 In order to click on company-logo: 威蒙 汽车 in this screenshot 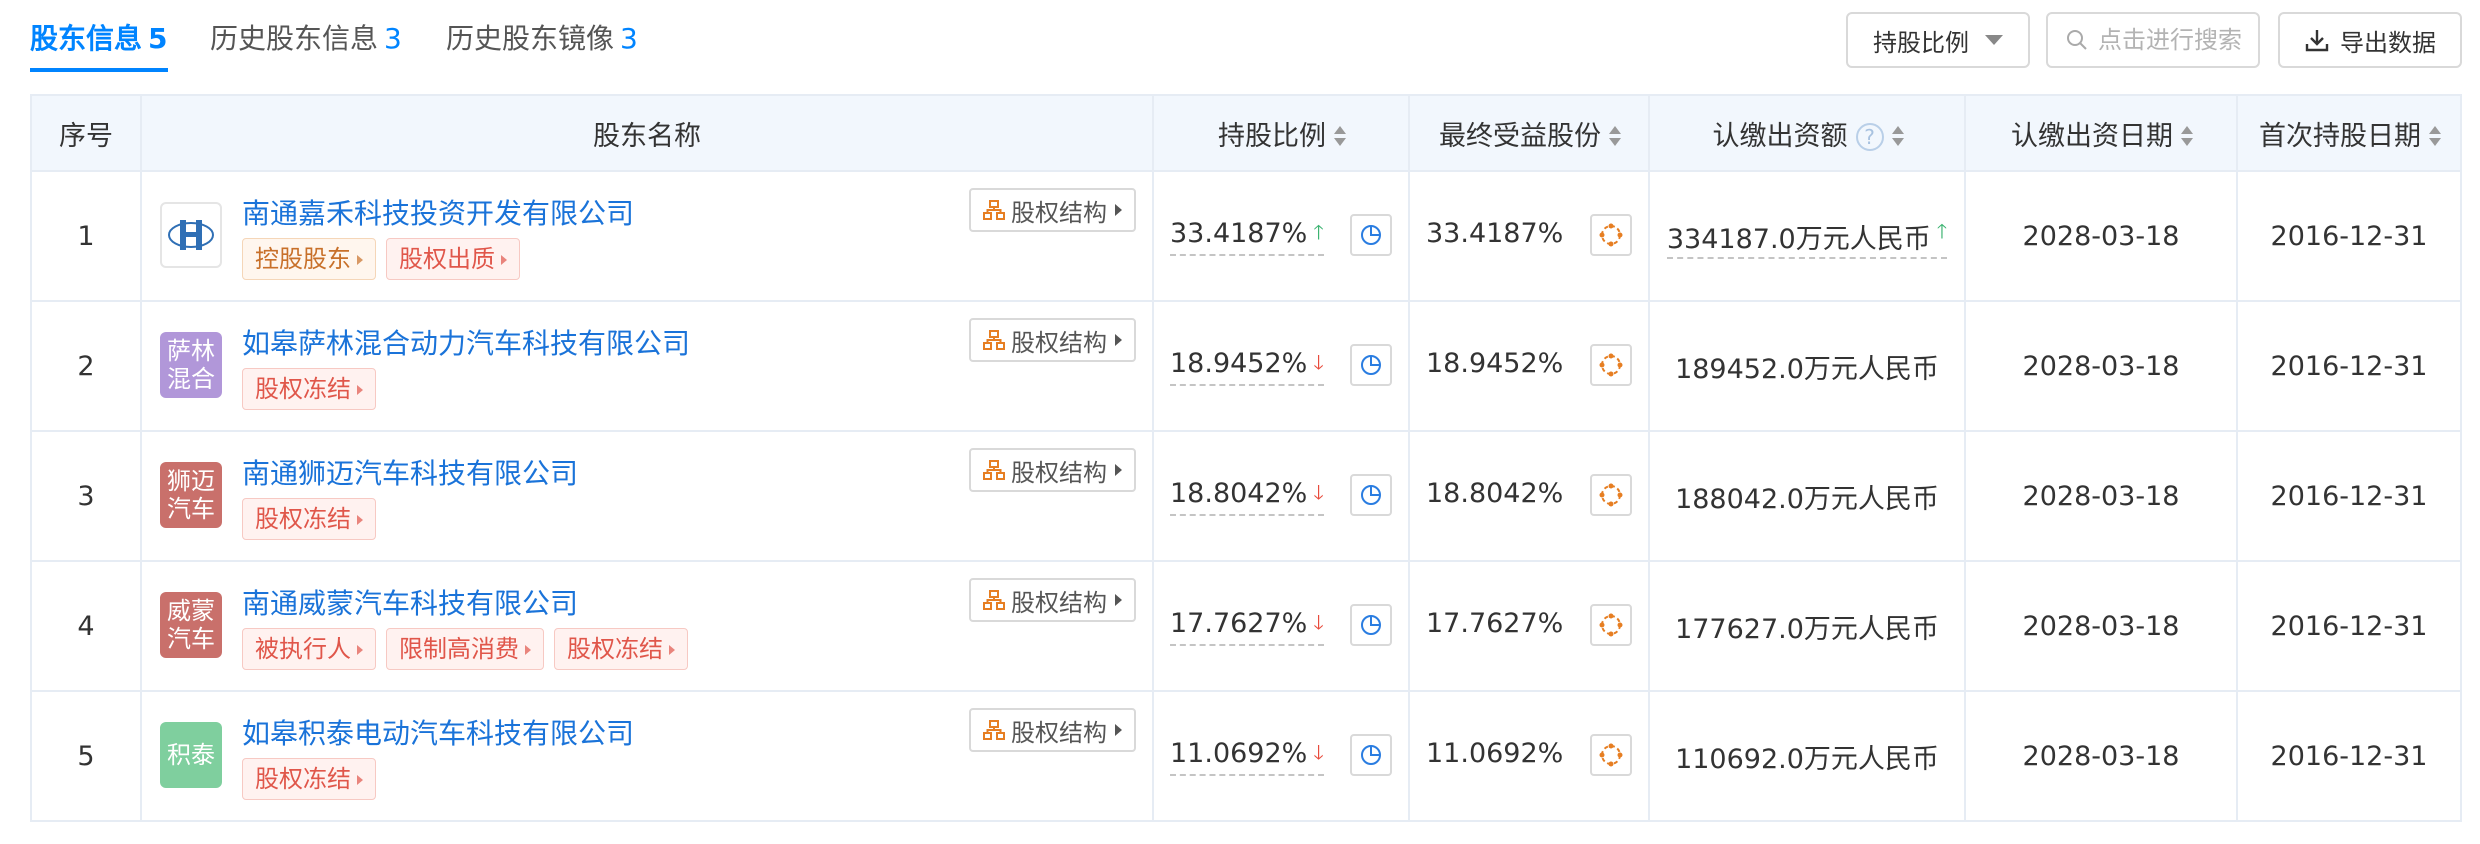, I will do `click(191, 625)`.